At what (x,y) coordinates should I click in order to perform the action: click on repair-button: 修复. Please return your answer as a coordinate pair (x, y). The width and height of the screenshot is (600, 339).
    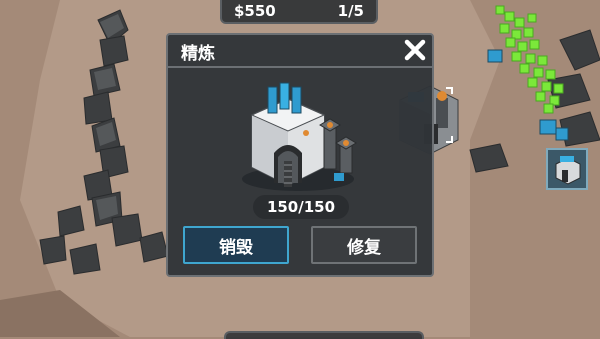
    Looking at the image, I should click on (364, 245).